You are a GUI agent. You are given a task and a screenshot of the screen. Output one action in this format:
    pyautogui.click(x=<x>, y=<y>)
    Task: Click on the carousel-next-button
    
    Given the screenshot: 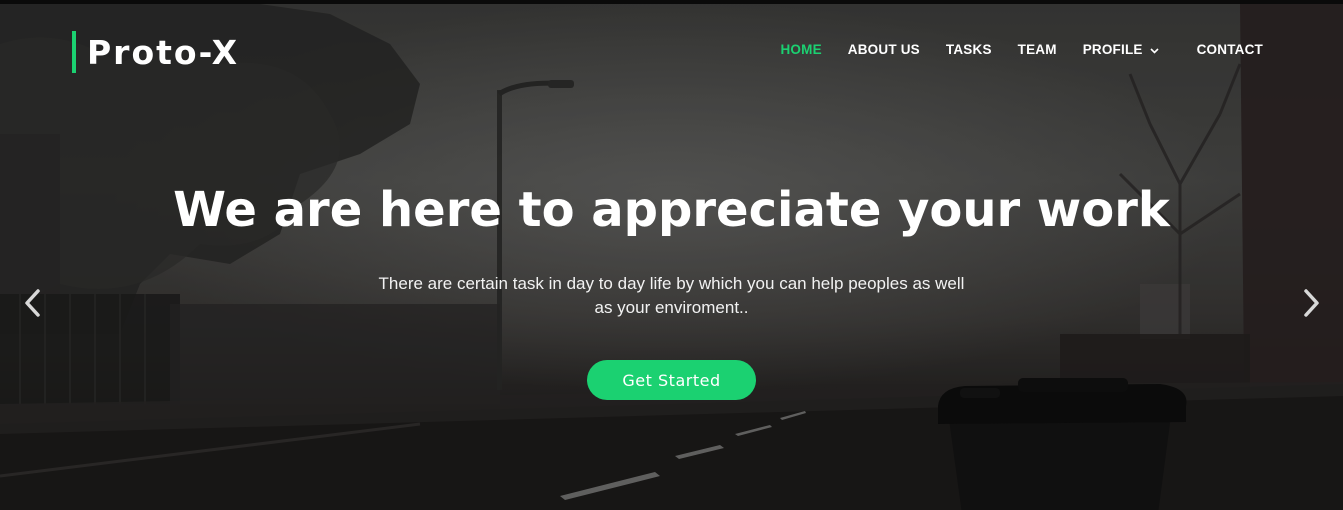 What is the action you would take?
    pyautogui.click(x=1312, y=303)
    